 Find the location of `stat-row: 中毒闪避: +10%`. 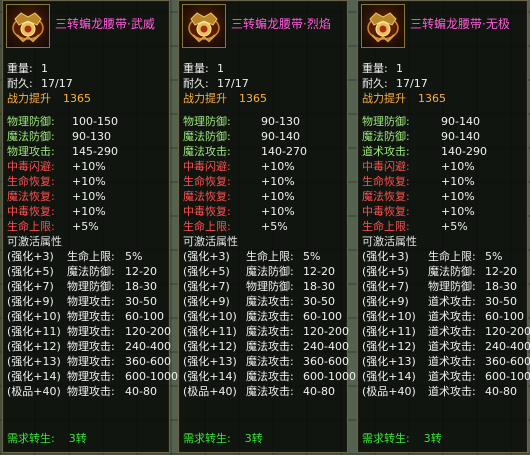

stat-row: 中毒闪避: +10% is located at coordinates (87, 166).